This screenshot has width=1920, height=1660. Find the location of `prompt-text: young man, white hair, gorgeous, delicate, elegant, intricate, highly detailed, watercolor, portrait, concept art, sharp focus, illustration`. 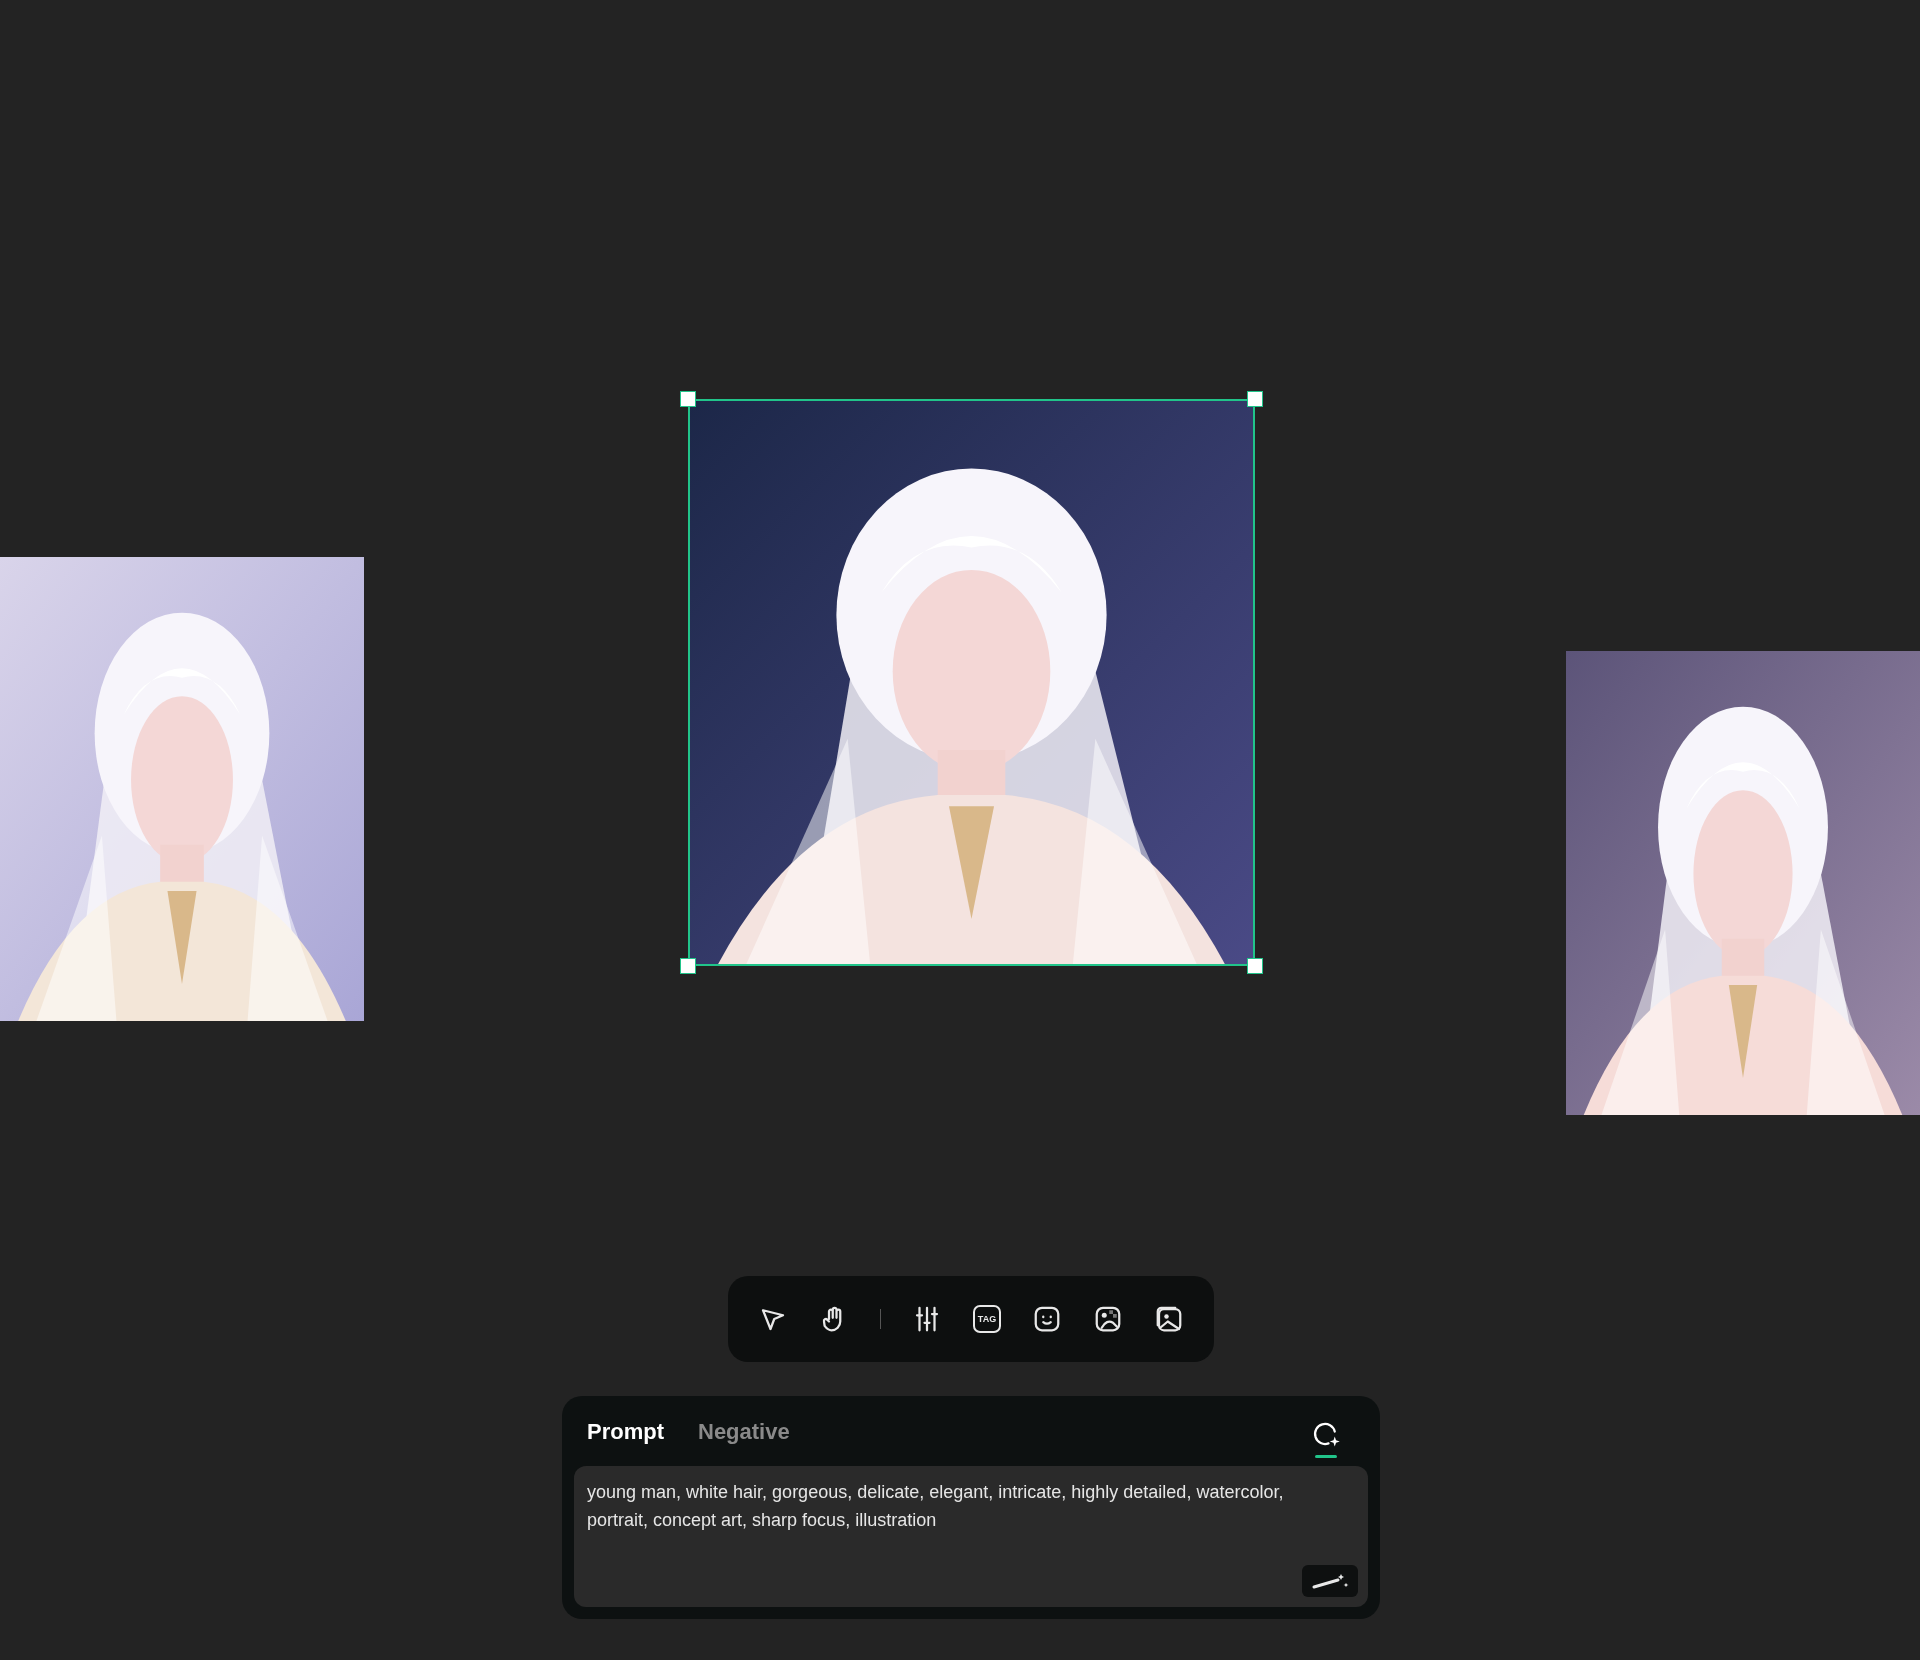

prompt-text: young man, white hair, gorgeous, delicate, elegant, intricate, highly detailed, watercolor, portrait, concept art, sharp focus, illustration is located at coordinates (936, 1506).